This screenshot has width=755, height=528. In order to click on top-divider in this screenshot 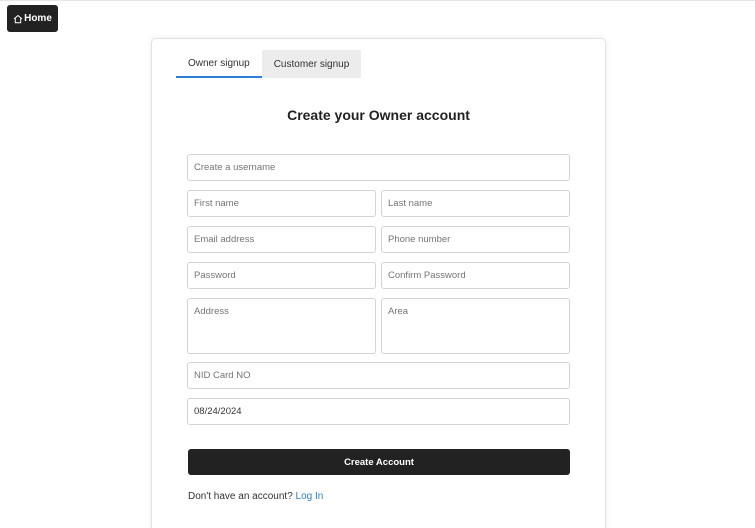, I will do `click(377, 0)`.